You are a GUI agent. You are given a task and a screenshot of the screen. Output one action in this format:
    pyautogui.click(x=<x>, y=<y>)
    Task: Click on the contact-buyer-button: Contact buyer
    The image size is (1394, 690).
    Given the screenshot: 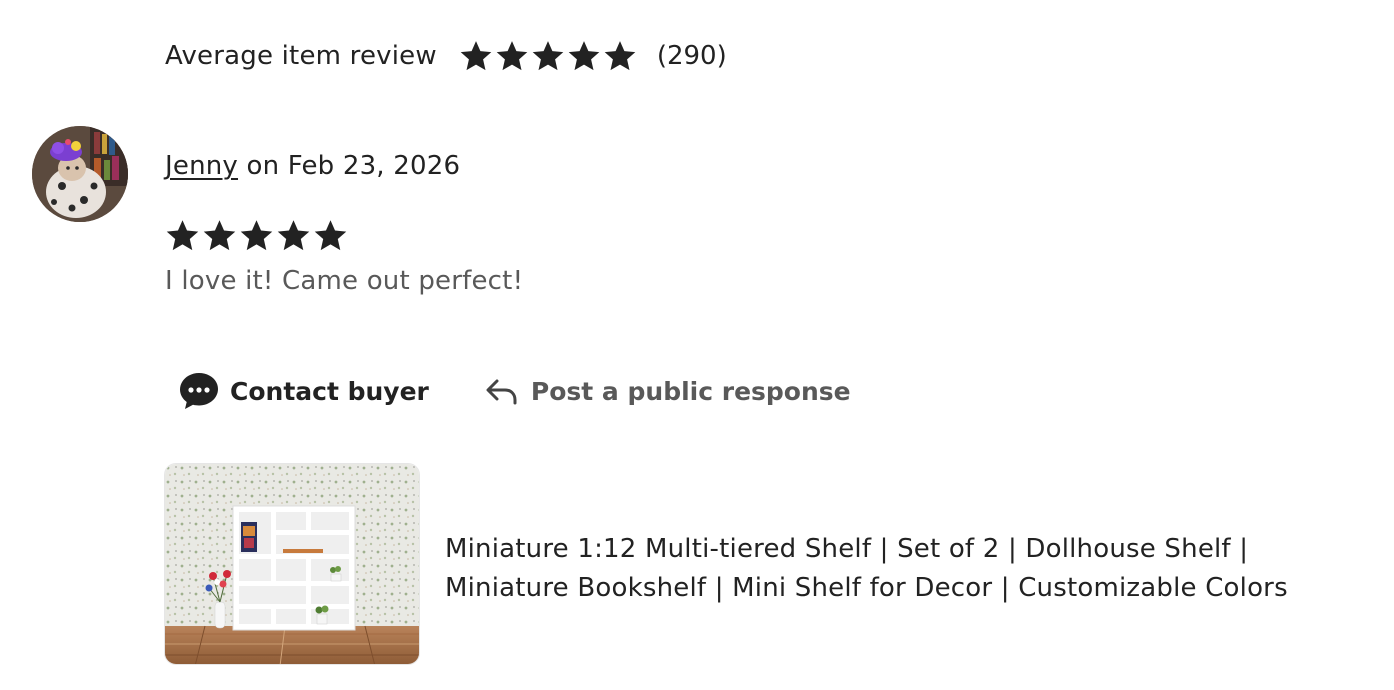 What is the action you would take?
    pyautogui.click(x=303, y=391)
    